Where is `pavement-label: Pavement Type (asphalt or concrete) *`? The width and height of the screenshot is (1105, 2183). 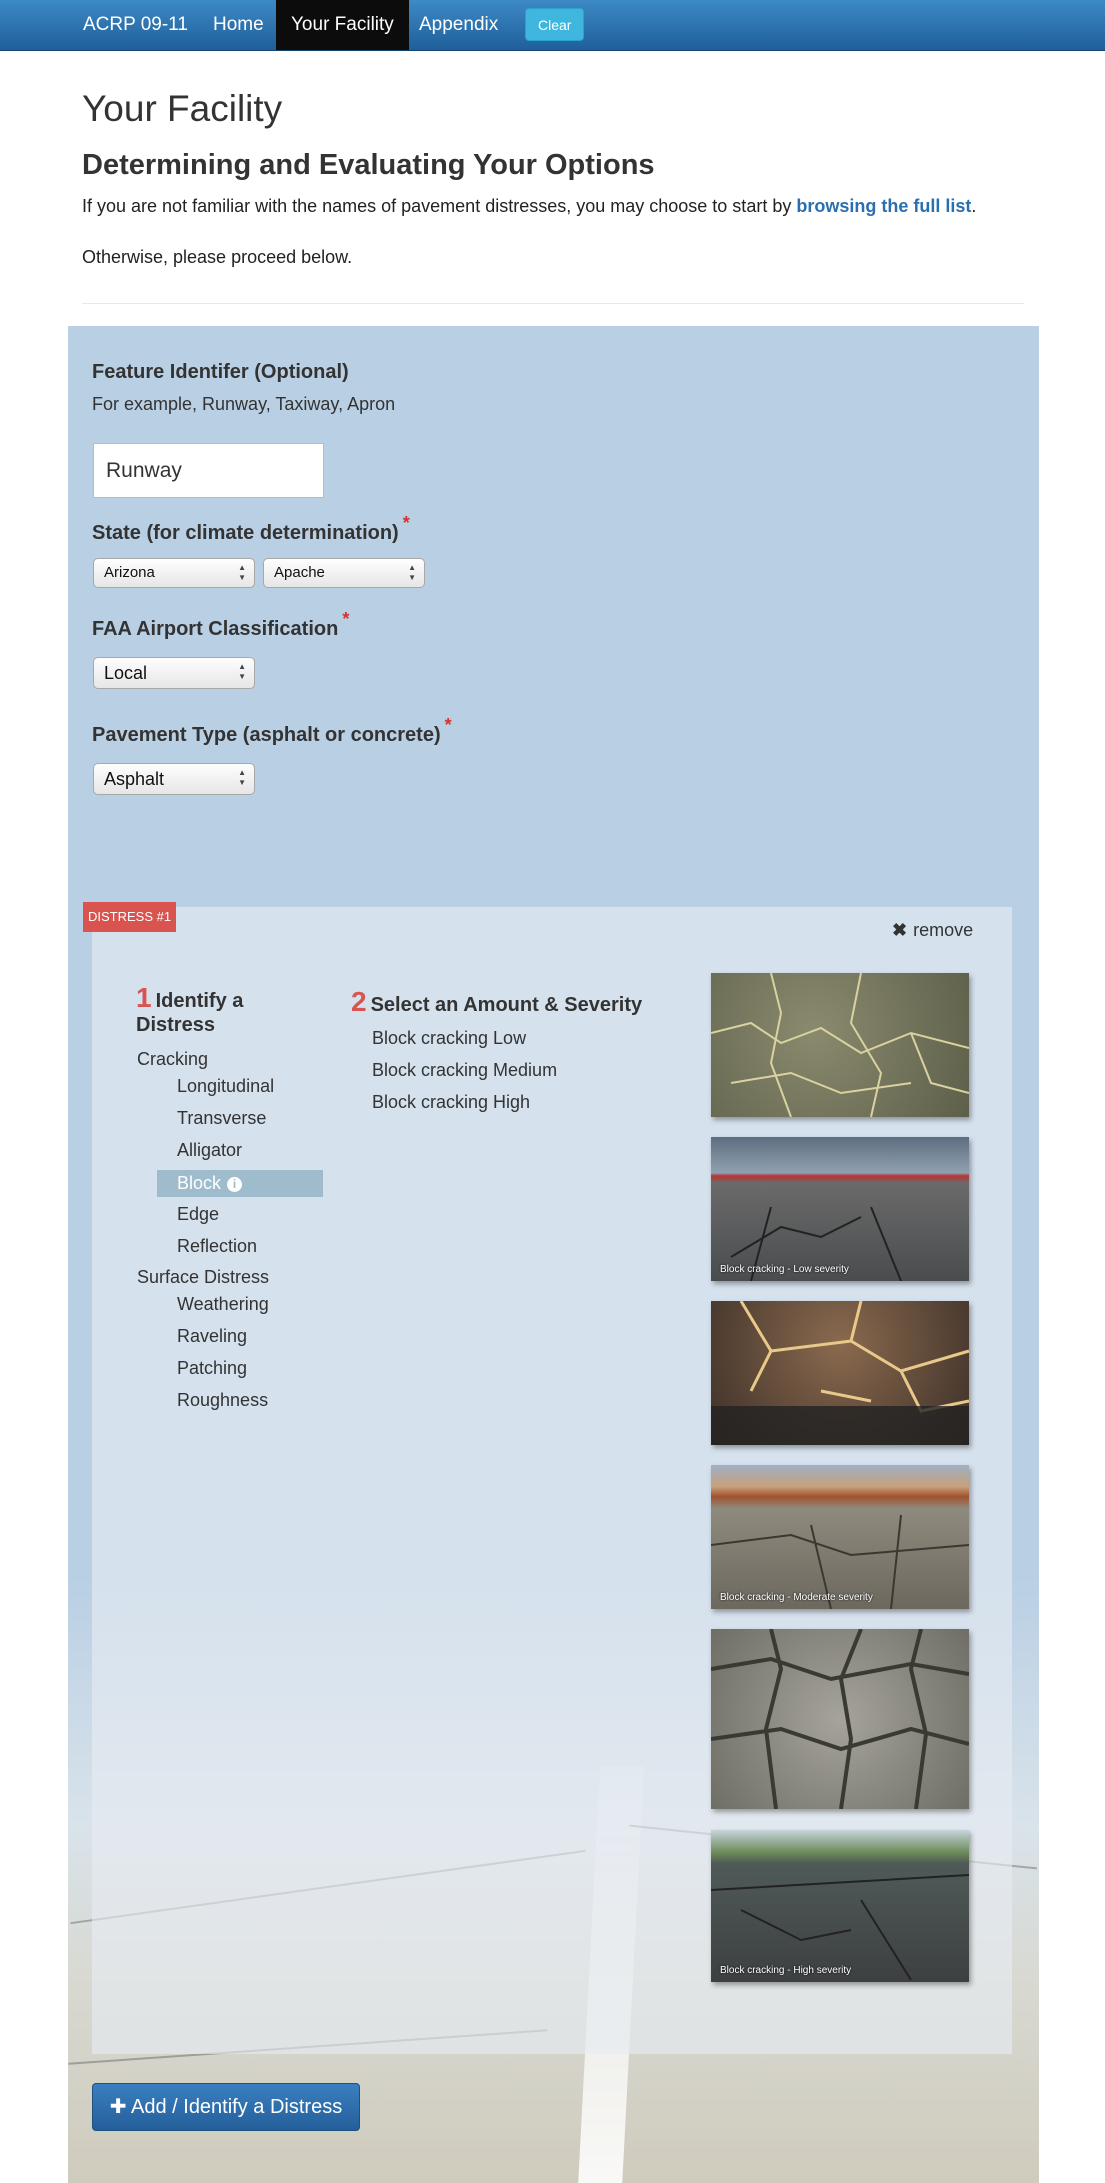
pavement-label: Pavement Type (asphalt or concrete) * is located at coordinates (272, 731).